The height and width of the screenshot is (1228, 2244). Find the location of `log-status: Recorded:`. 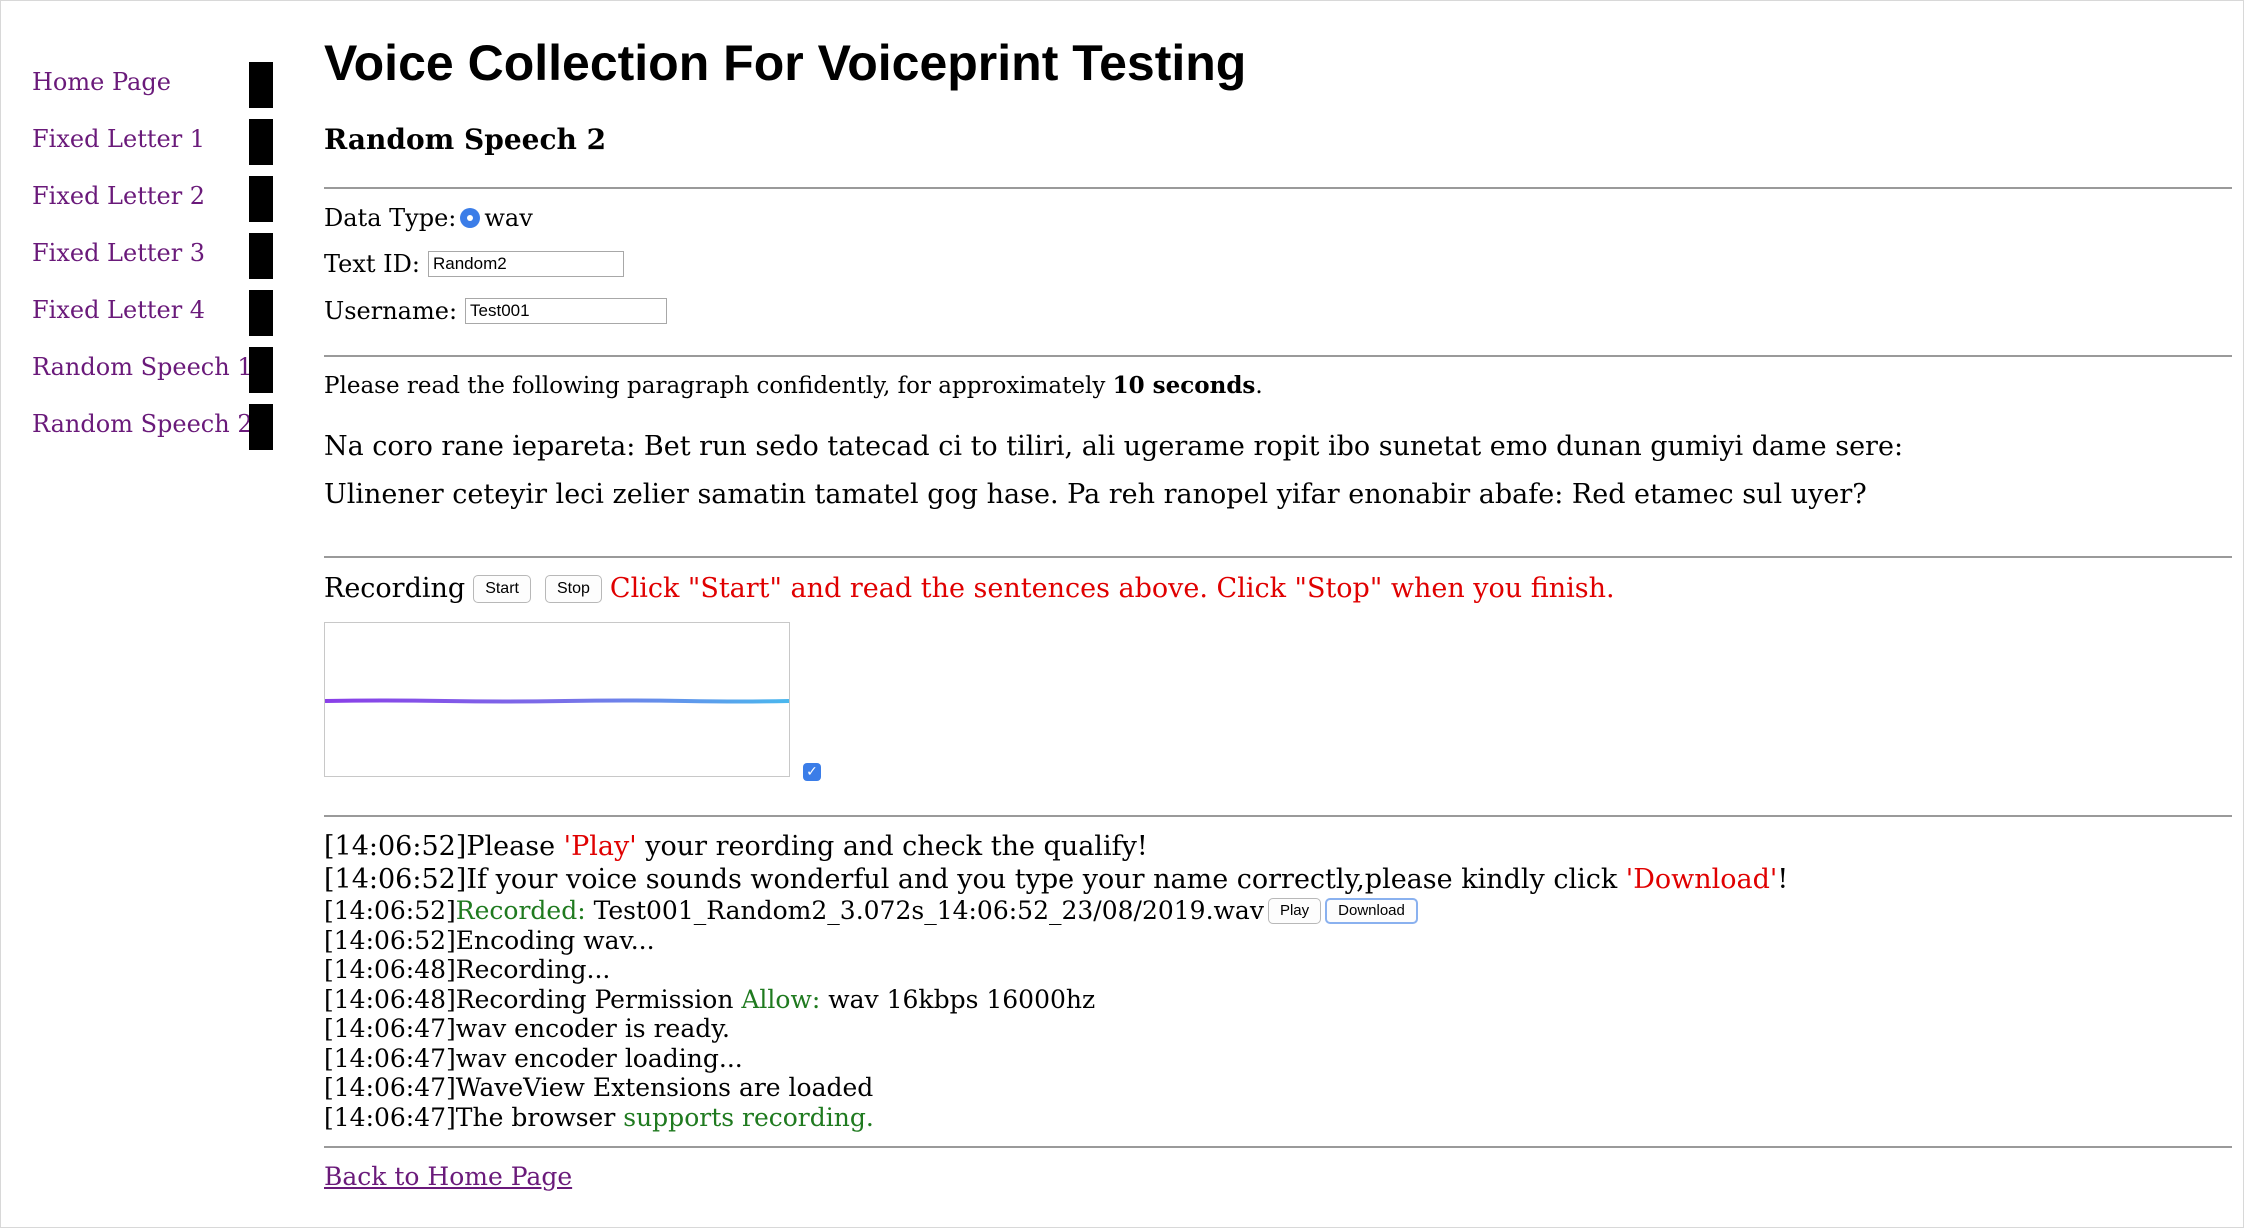

log-status: Recorded: is located at coordinates (520, 910).